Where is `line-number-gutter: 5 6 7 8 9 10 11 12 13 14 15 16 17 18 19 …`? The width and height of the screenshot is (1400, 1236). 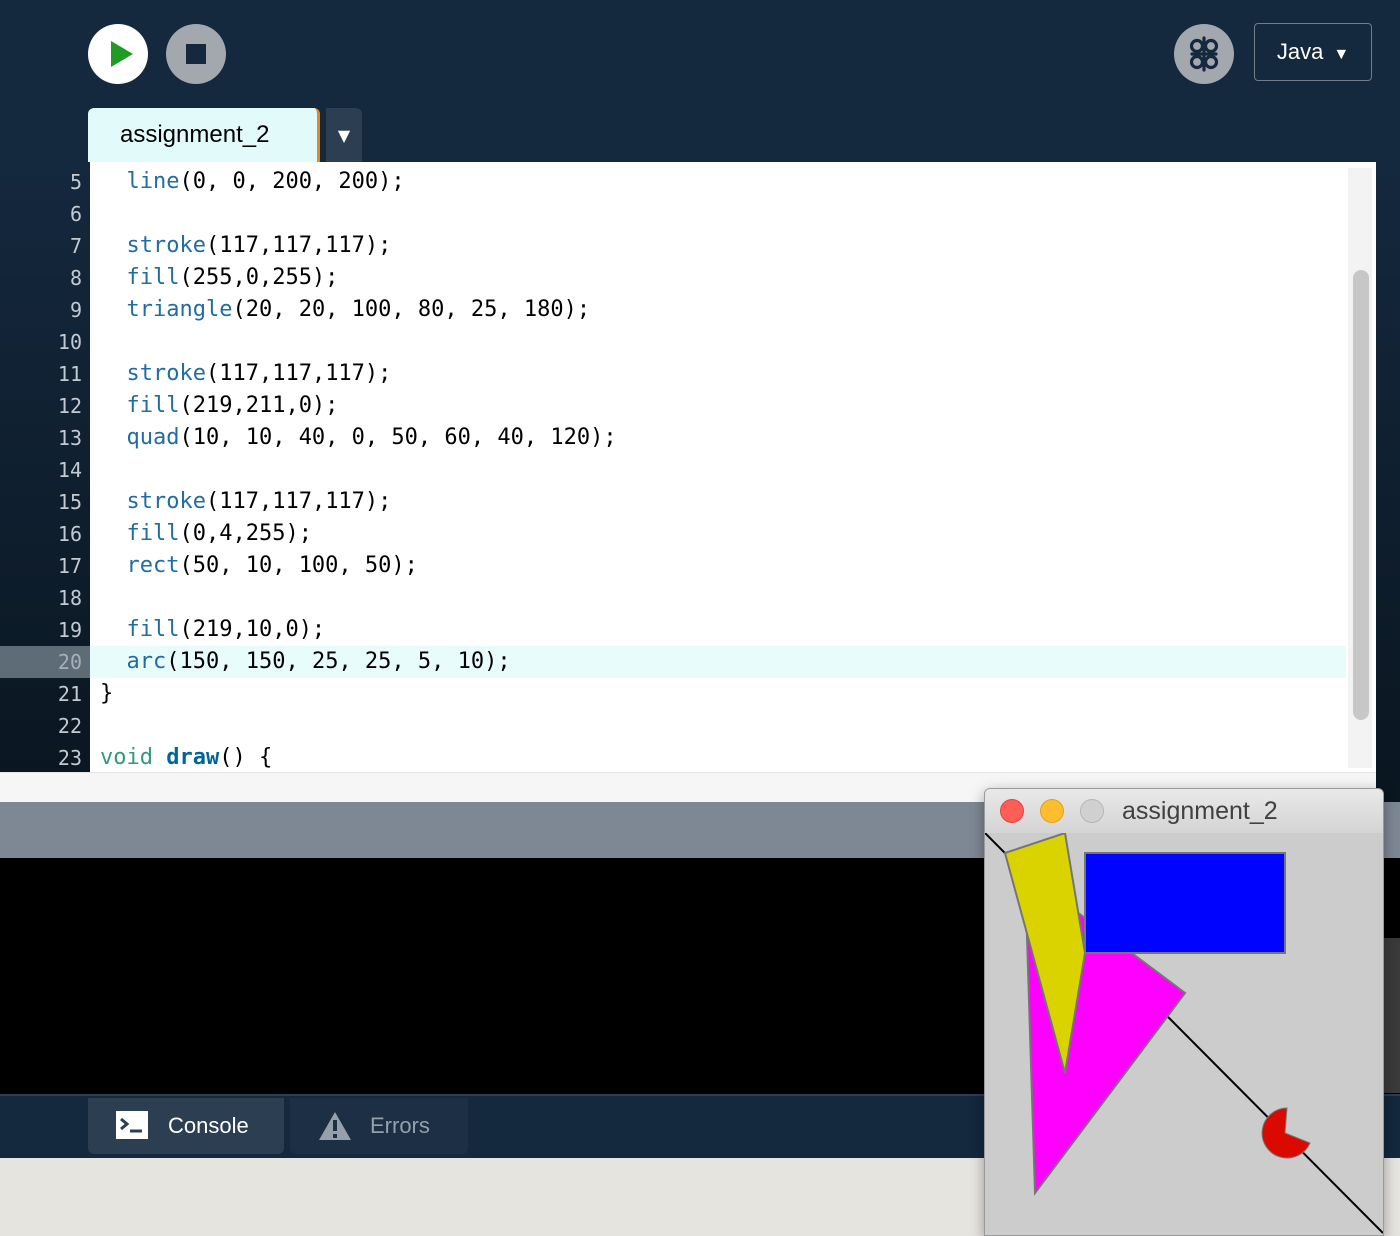
line-number-gutter: 5 6 7 8 9 10 11 12 13 14 15 16 17 18 19 … is located at coordinates (45, 467).